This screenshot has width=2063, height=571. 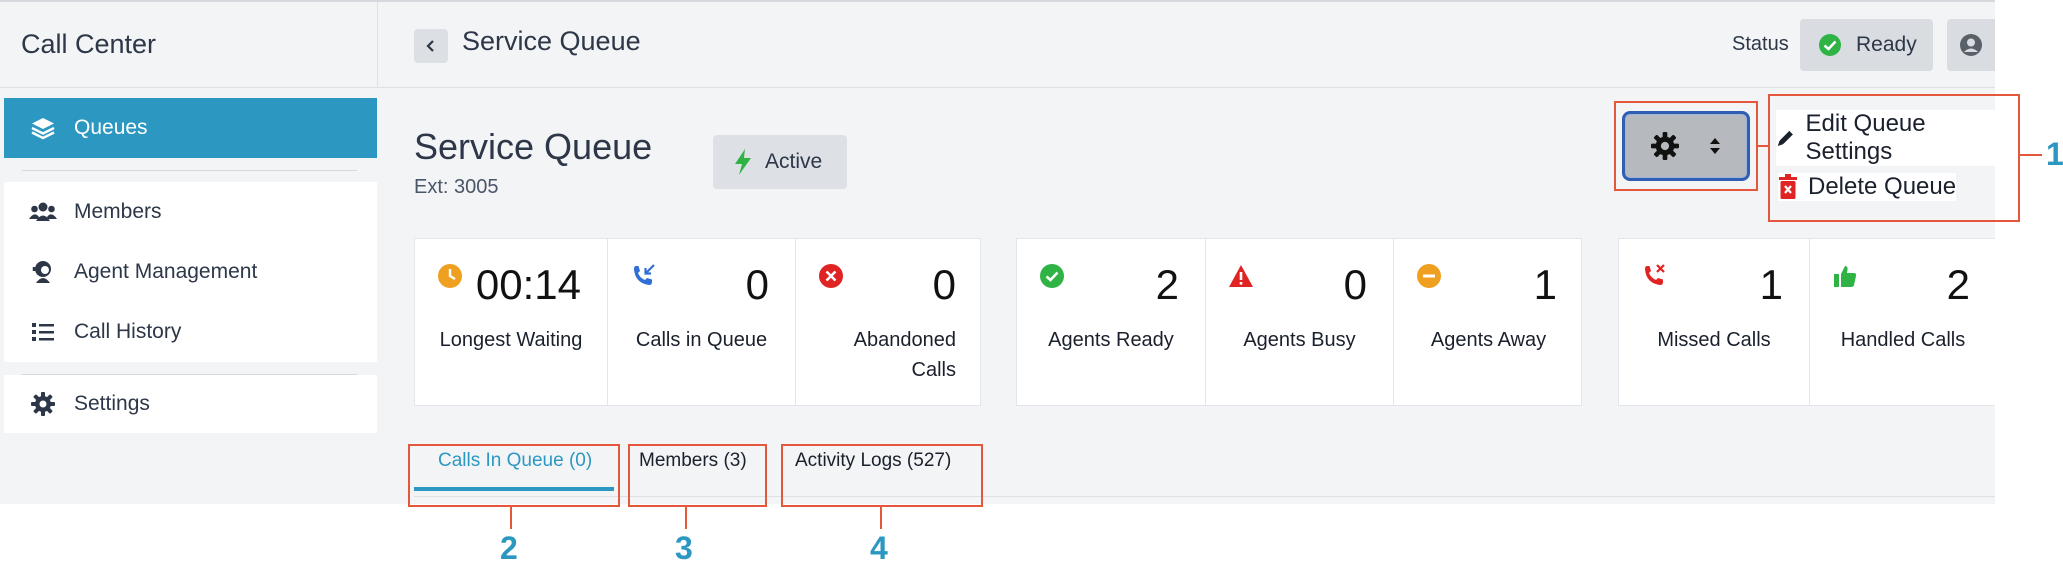 I want to click on user-avatar-icon, so click(x=1971, y=45).